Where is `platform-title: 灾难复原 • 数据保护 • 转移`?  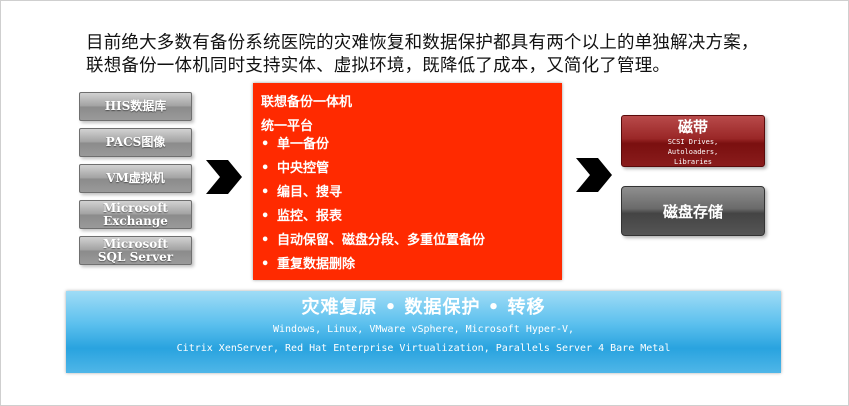
platform-title: 灾难复原 • 数据保护 • 转移 is located at coordinates (423, 307).